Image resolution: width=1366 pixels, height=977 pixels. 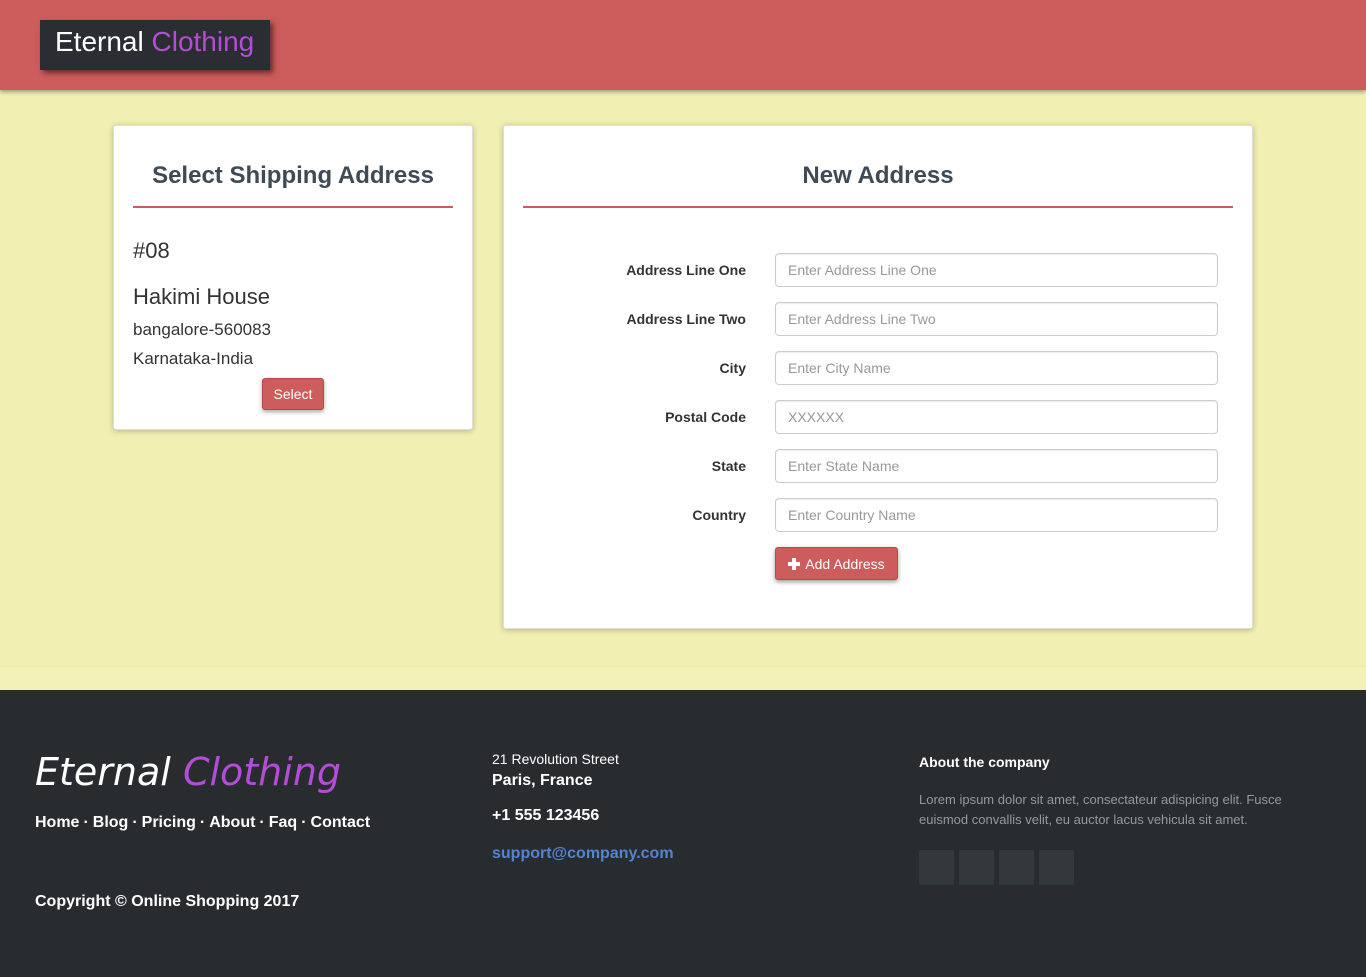 I want to click on facebook-icon, so click(x=936, y=867).